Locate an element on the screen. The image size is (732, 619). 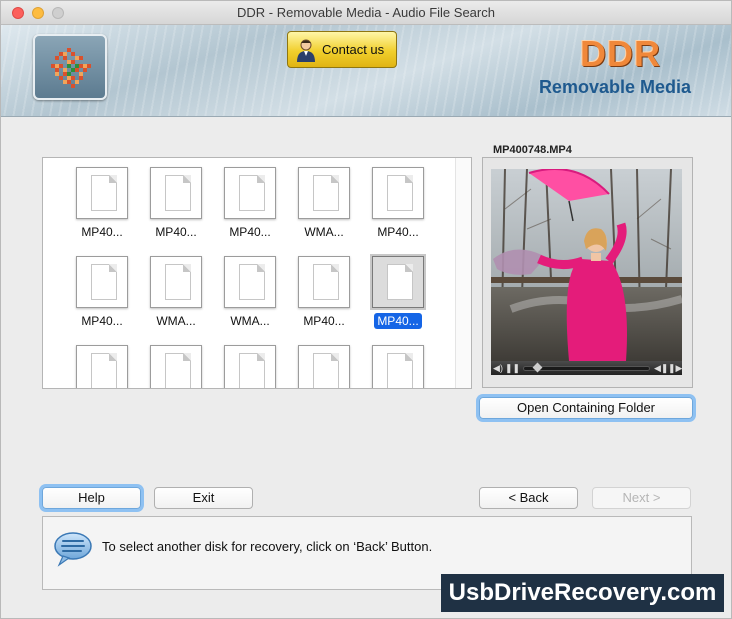
file-grid-scrollbar is located at coordinates (463, 273).